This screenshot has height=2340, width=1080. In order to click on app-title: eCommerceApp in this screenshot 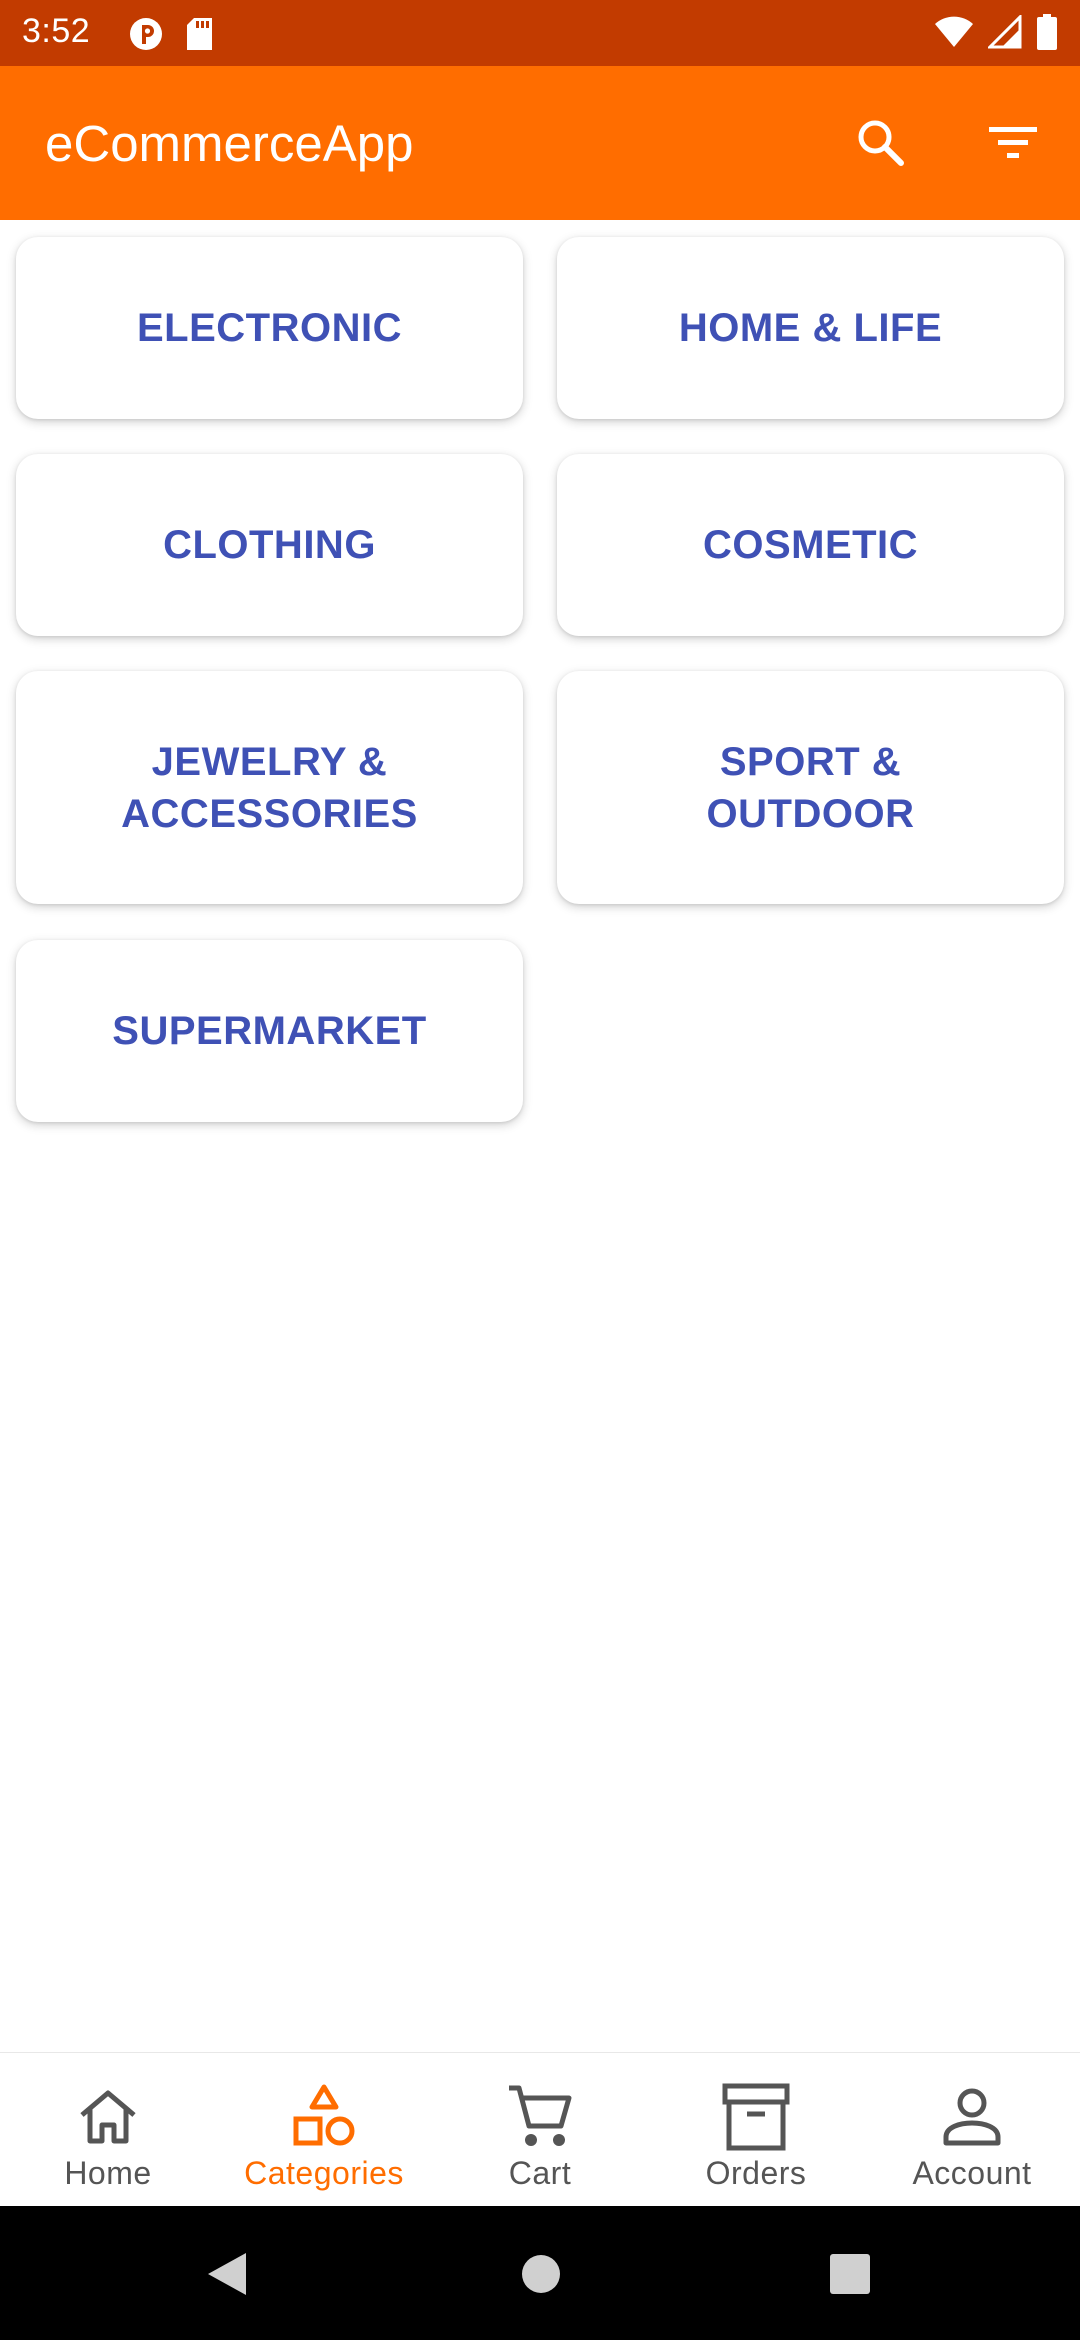, I will do `click(229, 143)`.